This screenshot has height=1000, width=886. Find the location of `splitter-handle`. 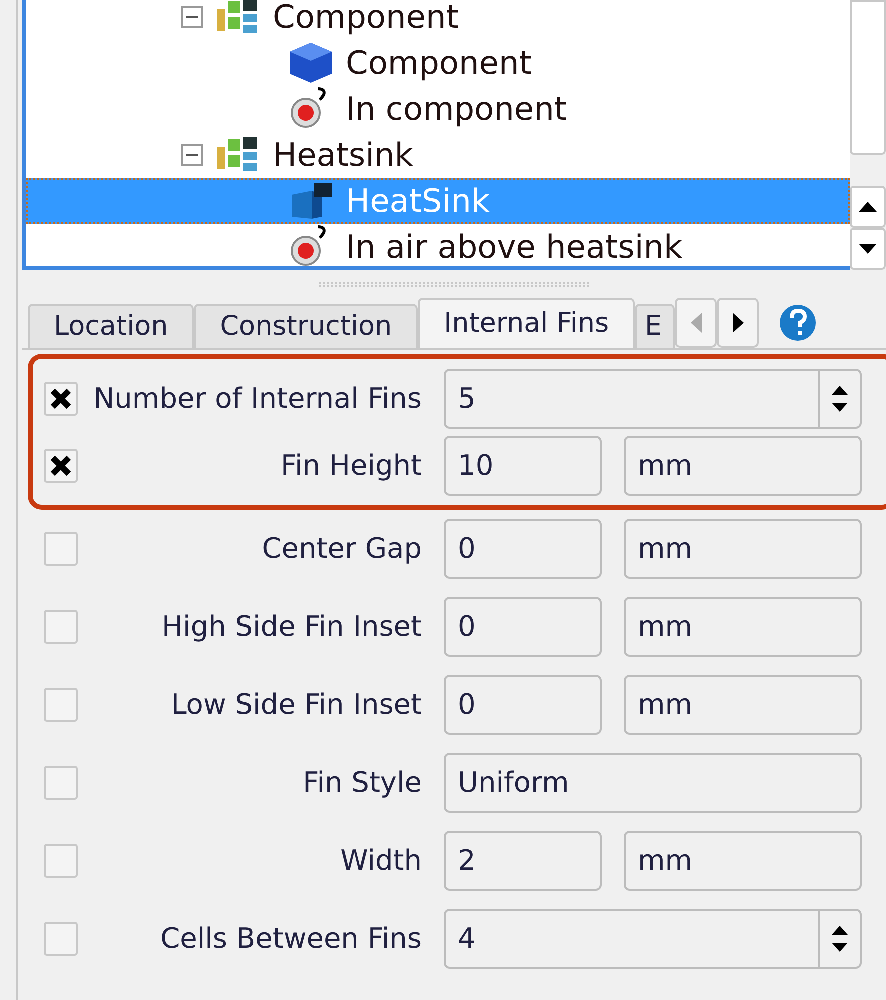

splitter-handle is located at coordinates (454, 284).